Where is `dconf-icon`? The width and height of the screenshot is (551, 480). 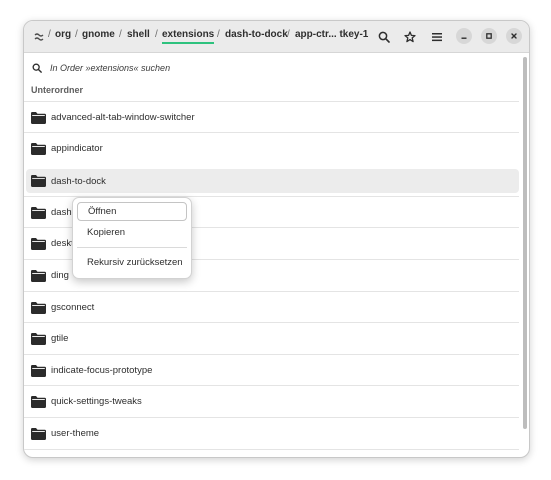 dconf-icon is located at coordinates (39, 36).